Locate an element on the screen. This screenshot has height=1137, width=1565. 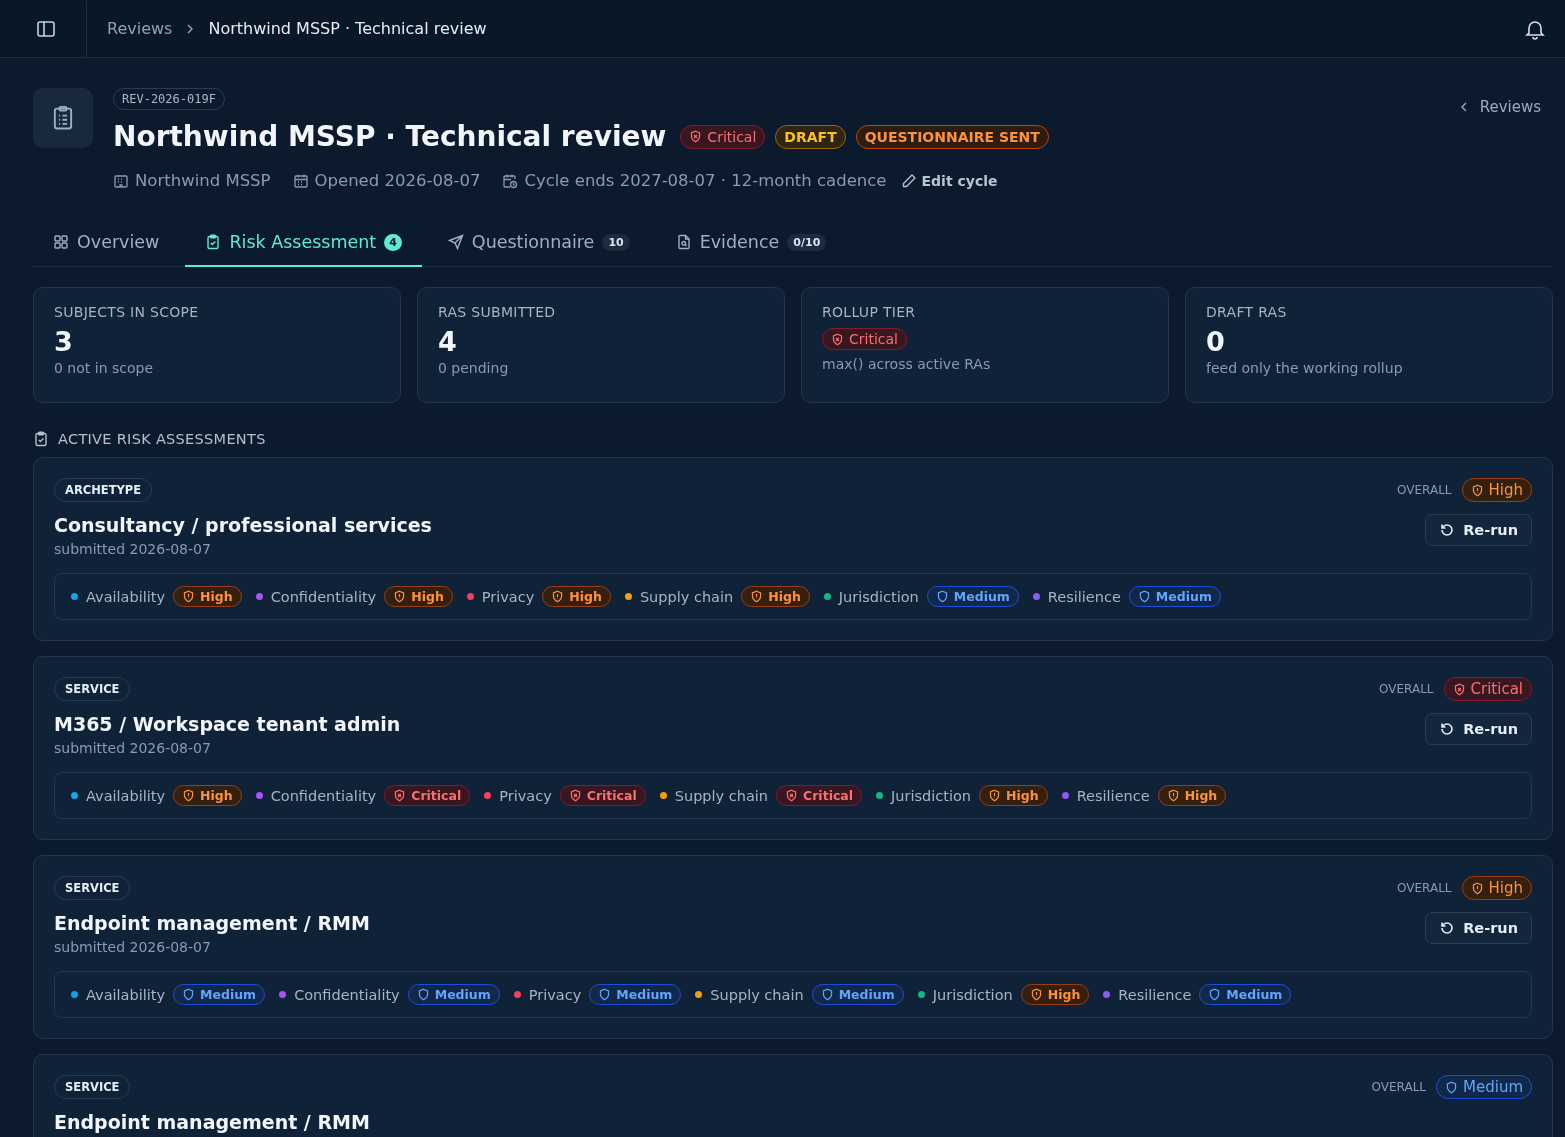
edit-cycle-link: Edit cycle is located at coordinates (949, 180).